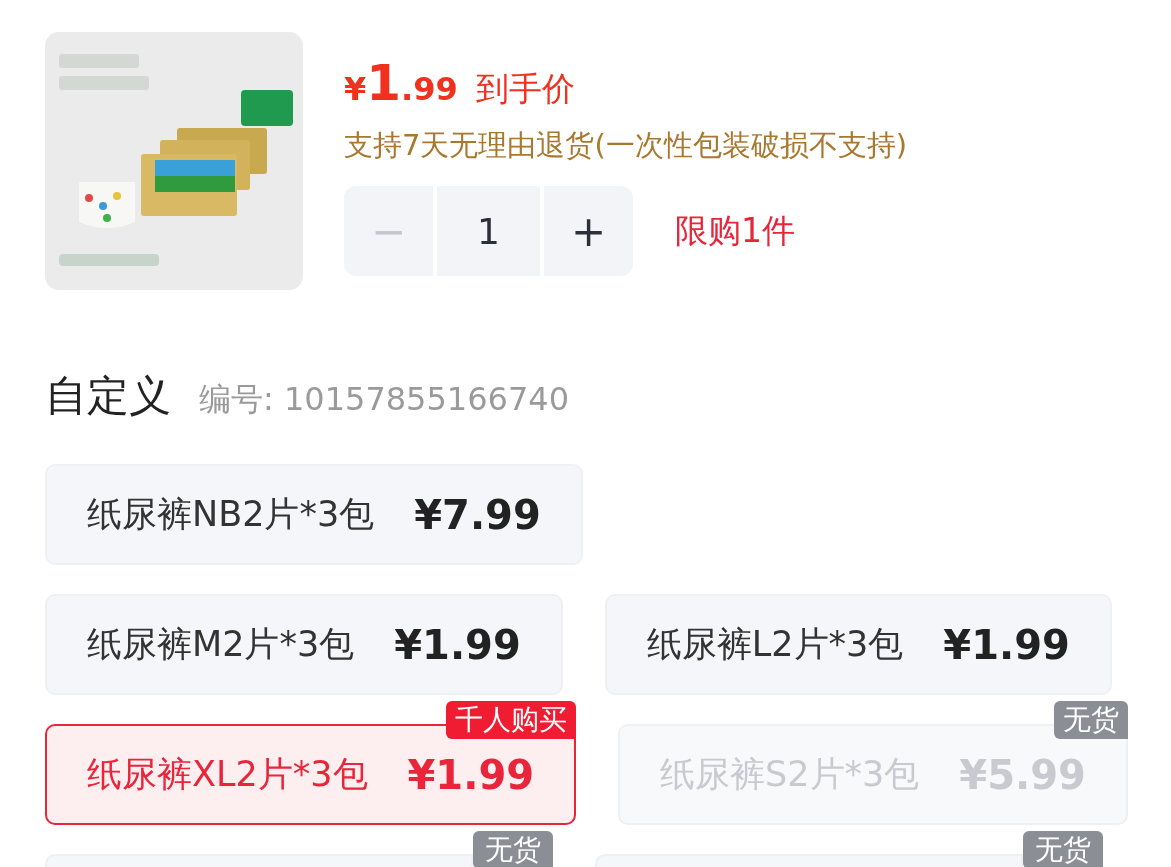  Describe the element at coordinates (488, 231) in the screenshot. I see `quantity-field: 1` at that location.